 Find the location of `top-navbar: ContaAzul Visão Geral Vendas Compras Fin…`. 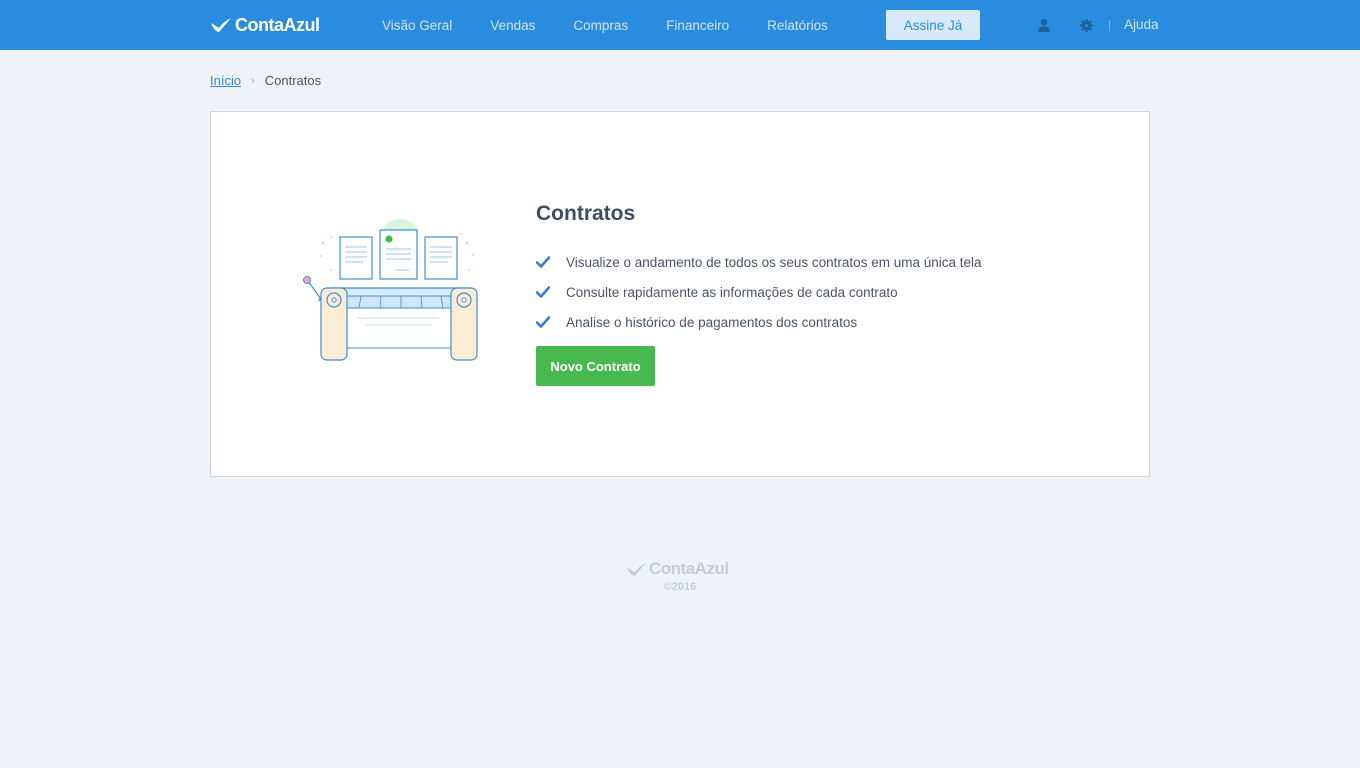

top-navbar: ContaAzul Visão Geral Vendas Compras Fin… is located at coordinates (680, 25).